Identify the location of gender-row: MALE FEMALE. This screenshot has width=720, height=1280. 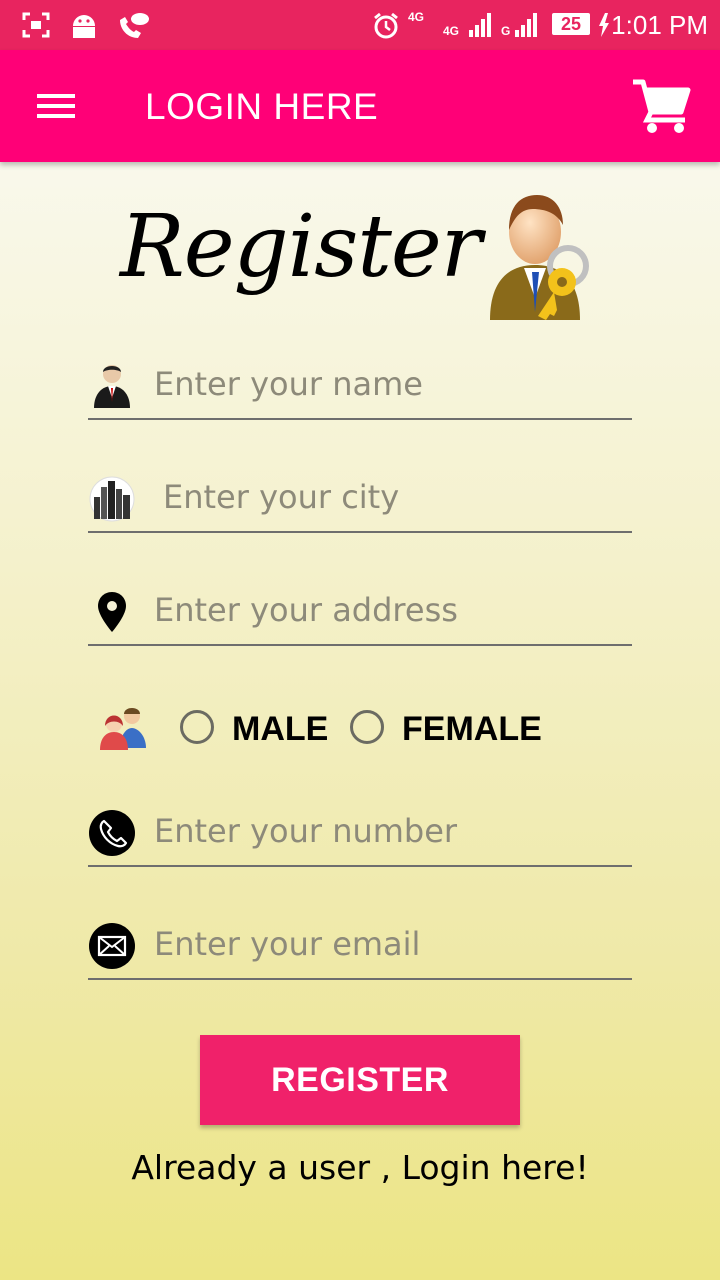
(368, 731).